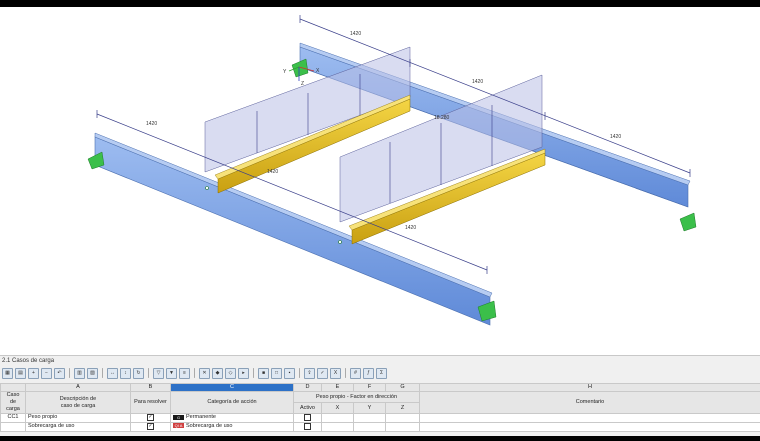 The width and height of the screenshot is (760, 441). Describe the element at coordinates (381, 373) in the screenshot. I see `formula-icon: Σ` at that location.